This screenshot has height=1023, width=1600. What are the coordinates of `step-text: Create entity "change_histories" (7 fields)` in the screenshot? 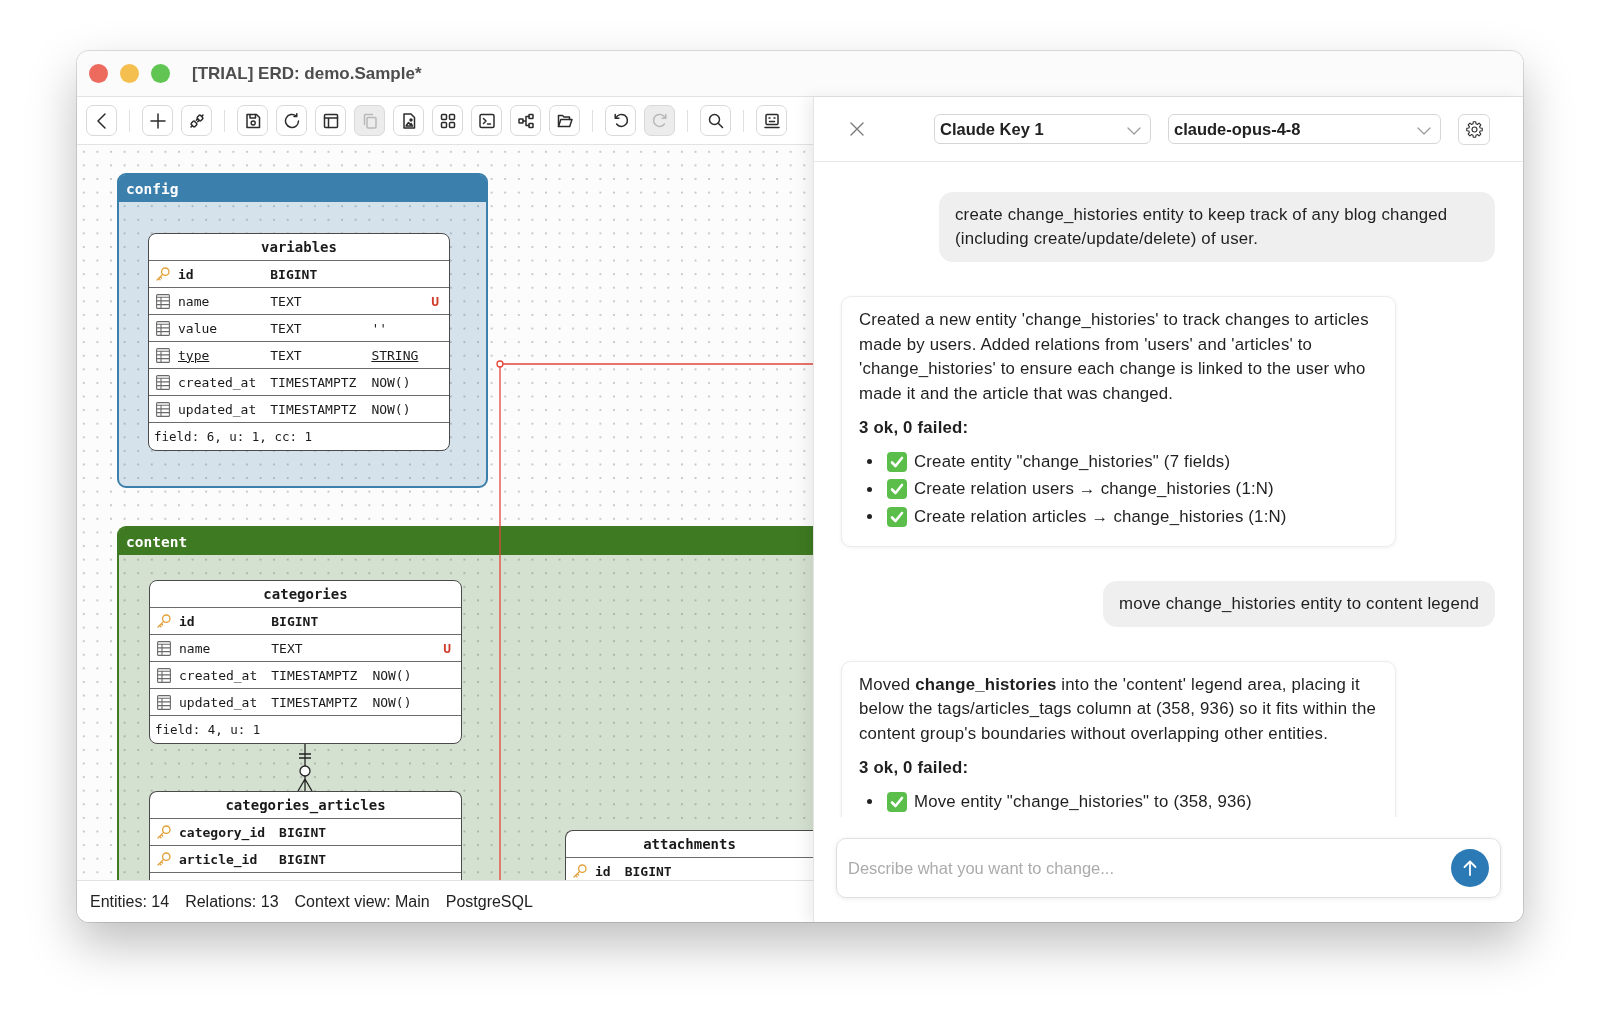 It's located at (1072, 461).